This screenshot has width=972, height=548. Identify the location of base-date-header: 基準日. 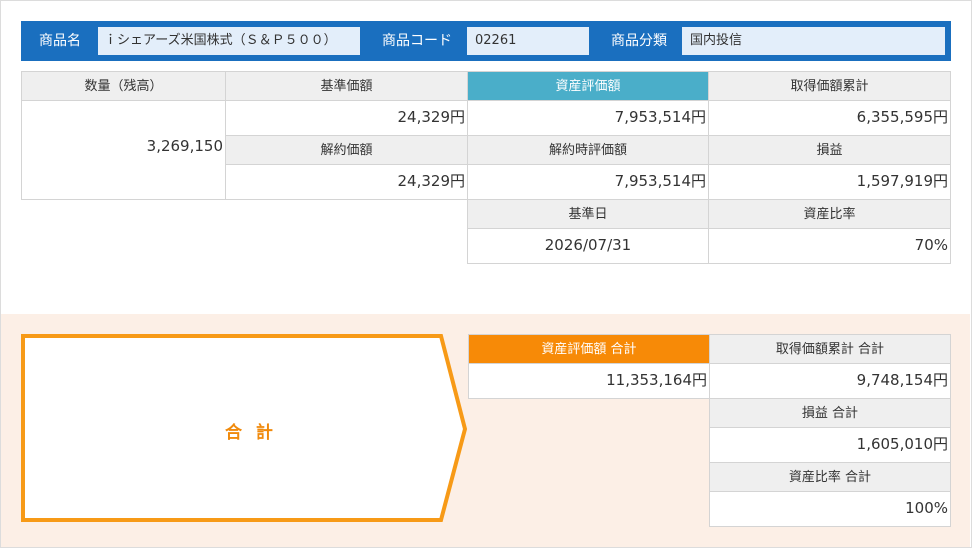
(588, 214).